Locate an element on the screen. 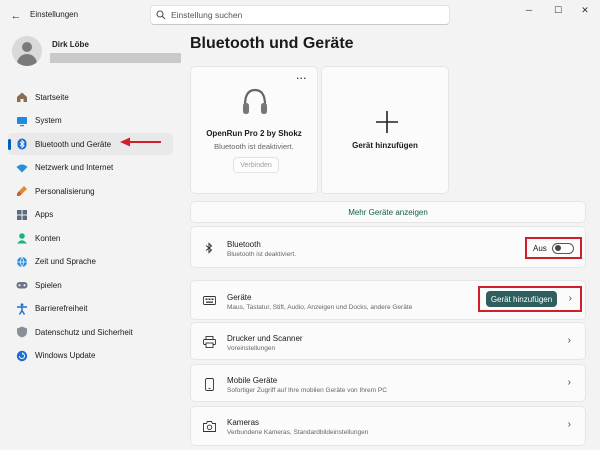 The width and height of the screenshot is (600, 450). user-profile: Dirk Löbe is located at coordinates (96, 51).